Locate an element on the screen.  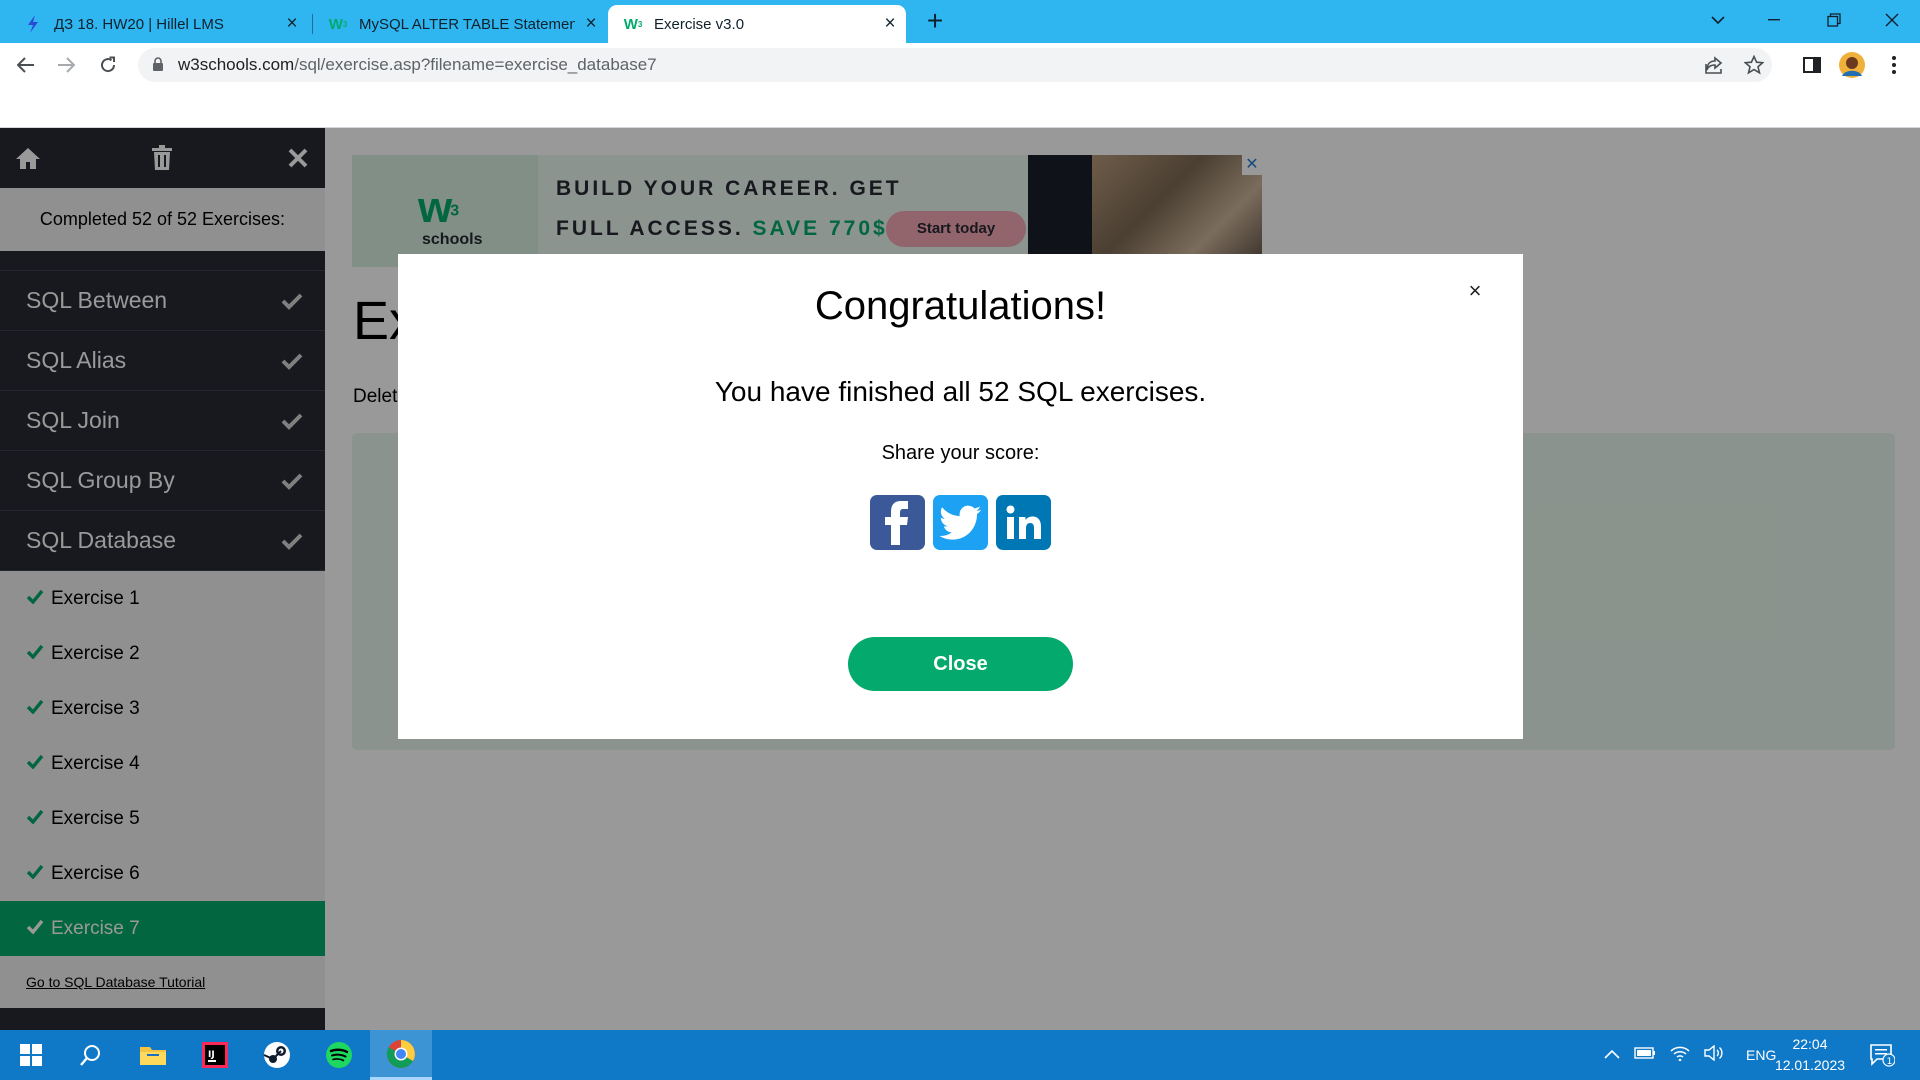
search-icon is located at coordinates (91, 1055).